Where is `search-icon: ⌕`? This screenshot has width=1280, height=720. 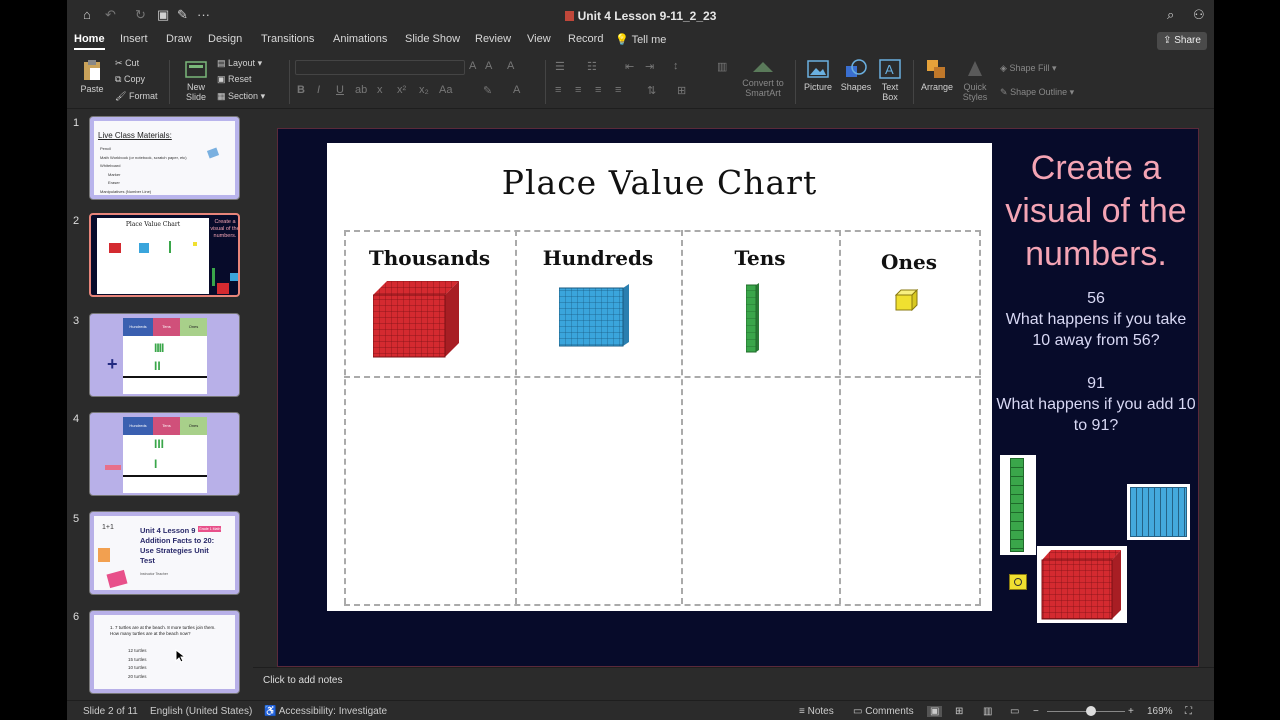 search-icon: ⌕ is located at coordinates (1170, 15).